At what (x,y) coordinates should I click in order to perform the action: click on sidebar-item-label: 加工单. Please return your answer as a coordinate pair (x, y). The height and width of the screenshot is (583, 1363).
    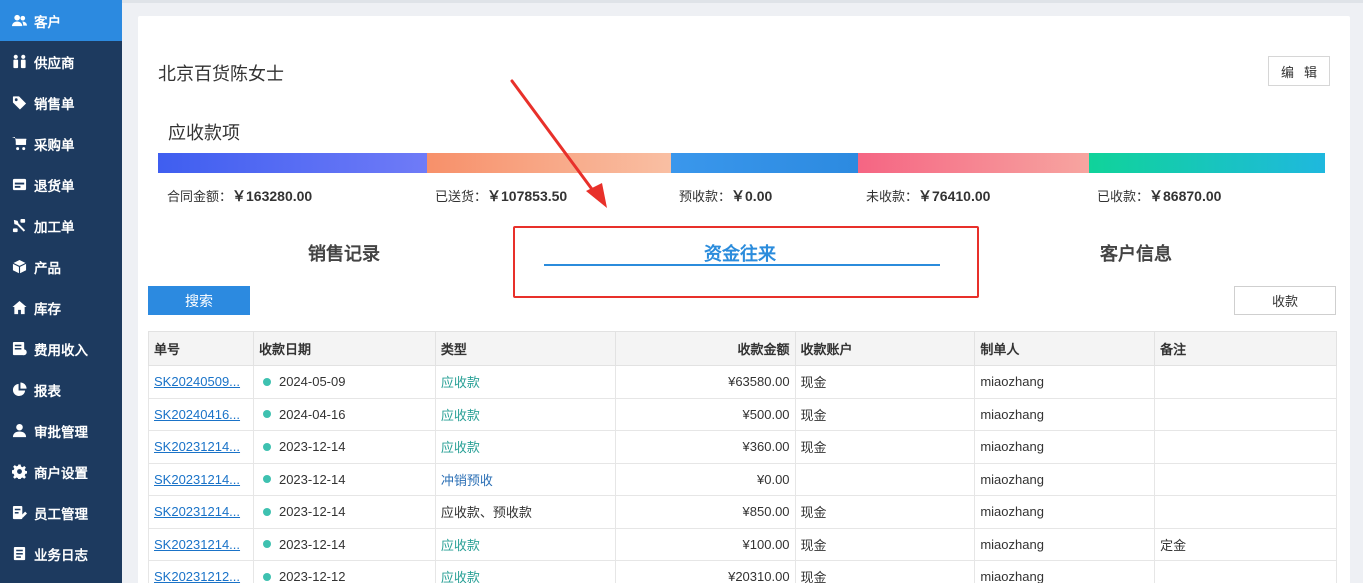
    Looking at the image, I should click on (54, 227).